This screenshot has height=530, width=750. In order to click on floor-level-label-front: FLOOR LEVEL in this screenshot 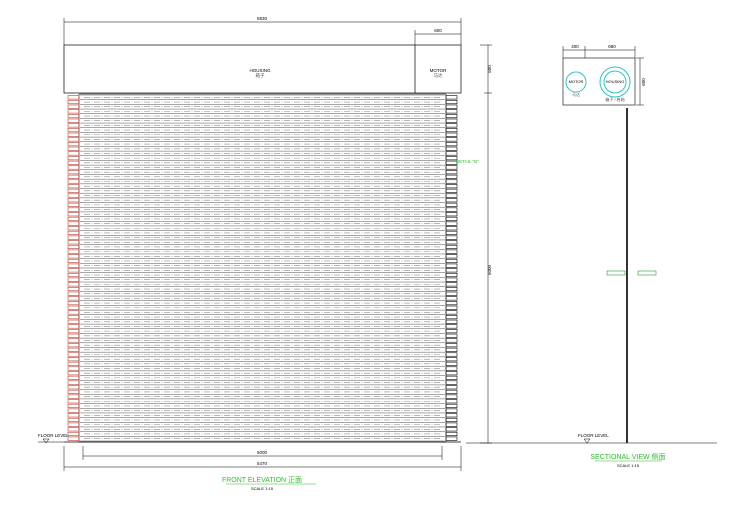, I will do `click(53, 435)`.